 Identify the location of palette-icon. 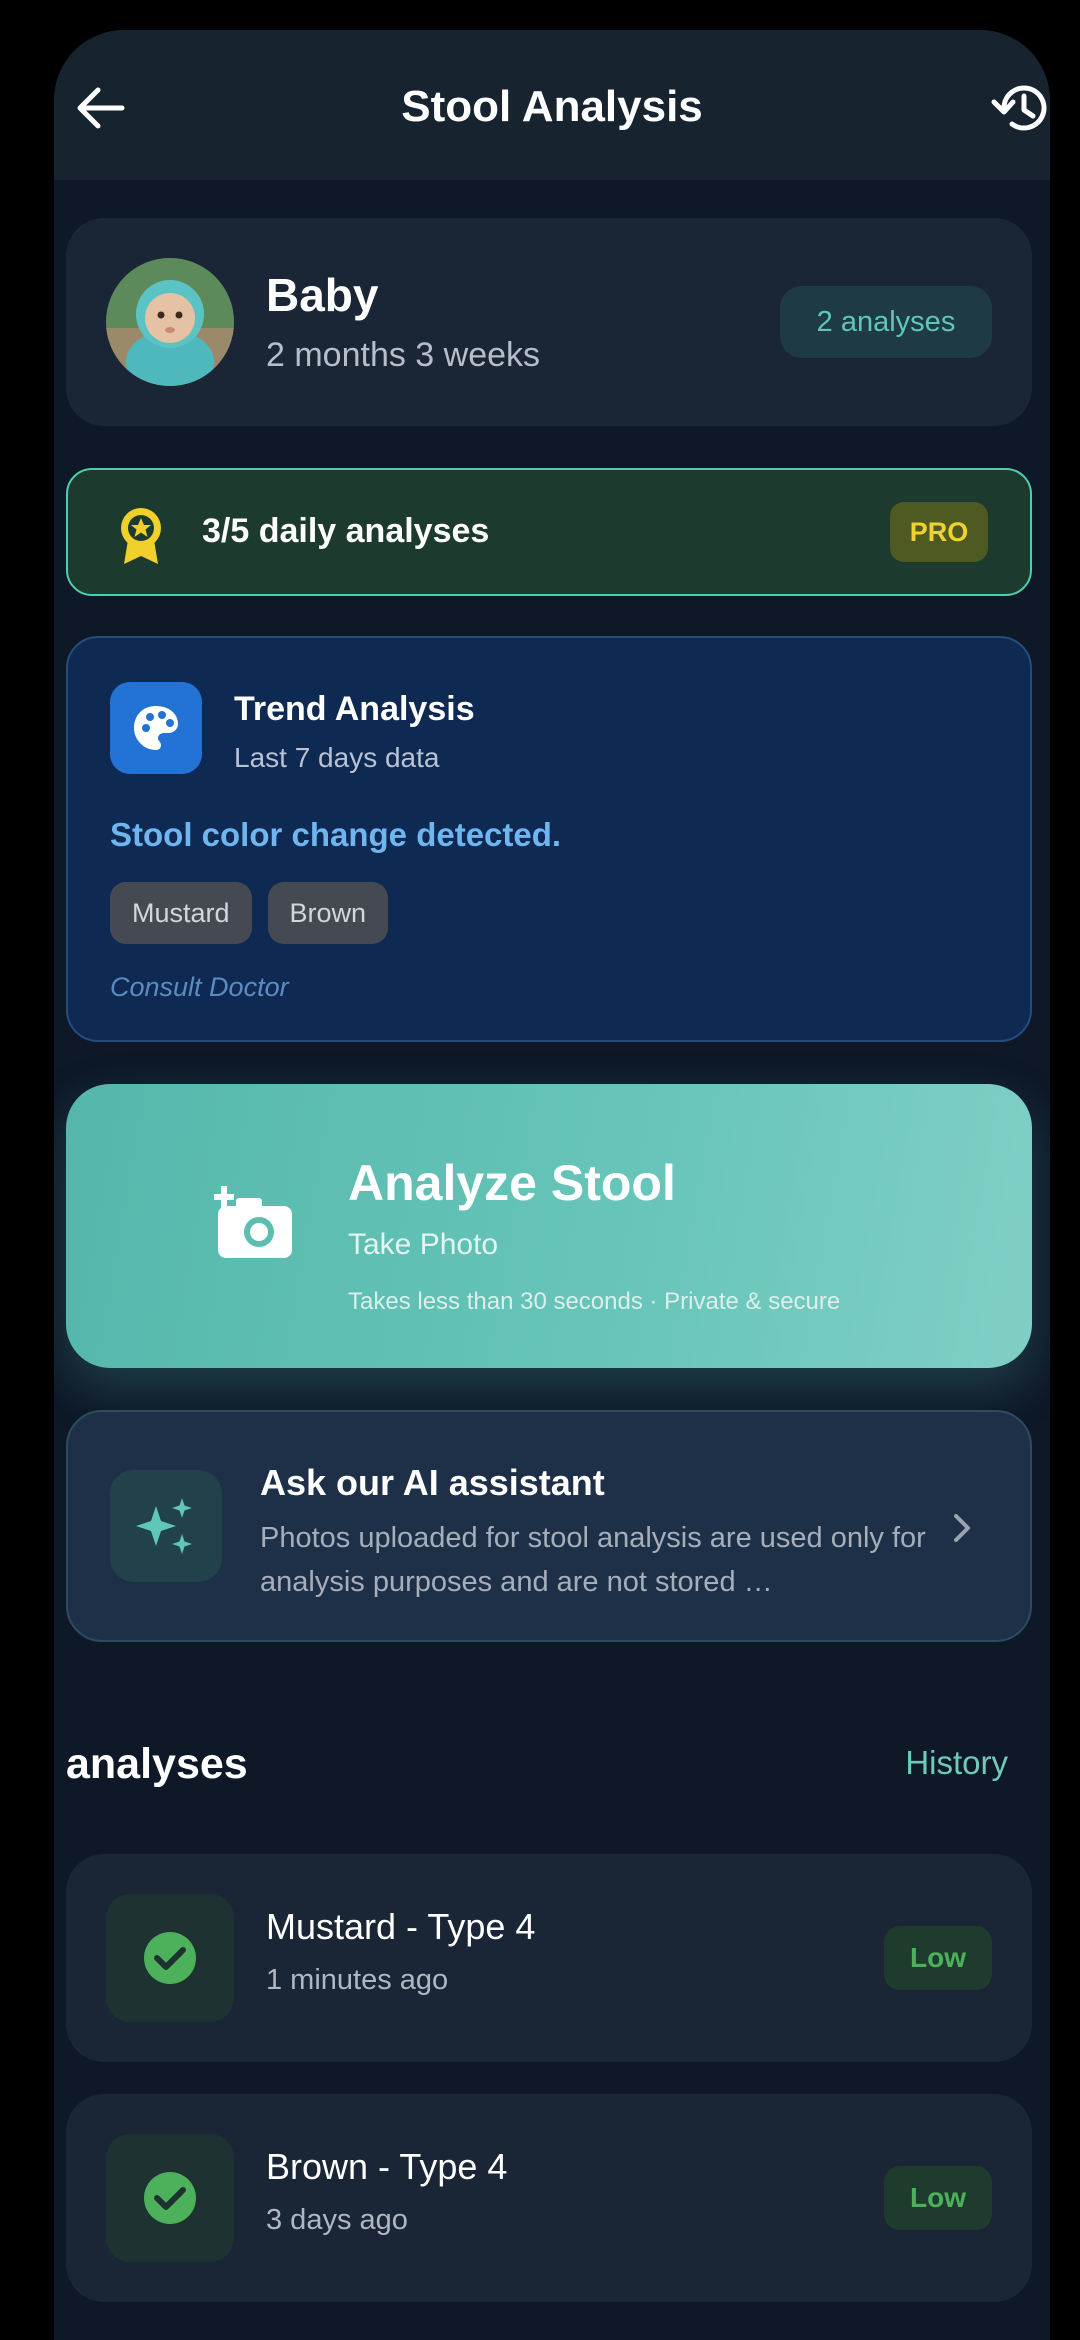
(156, 728).